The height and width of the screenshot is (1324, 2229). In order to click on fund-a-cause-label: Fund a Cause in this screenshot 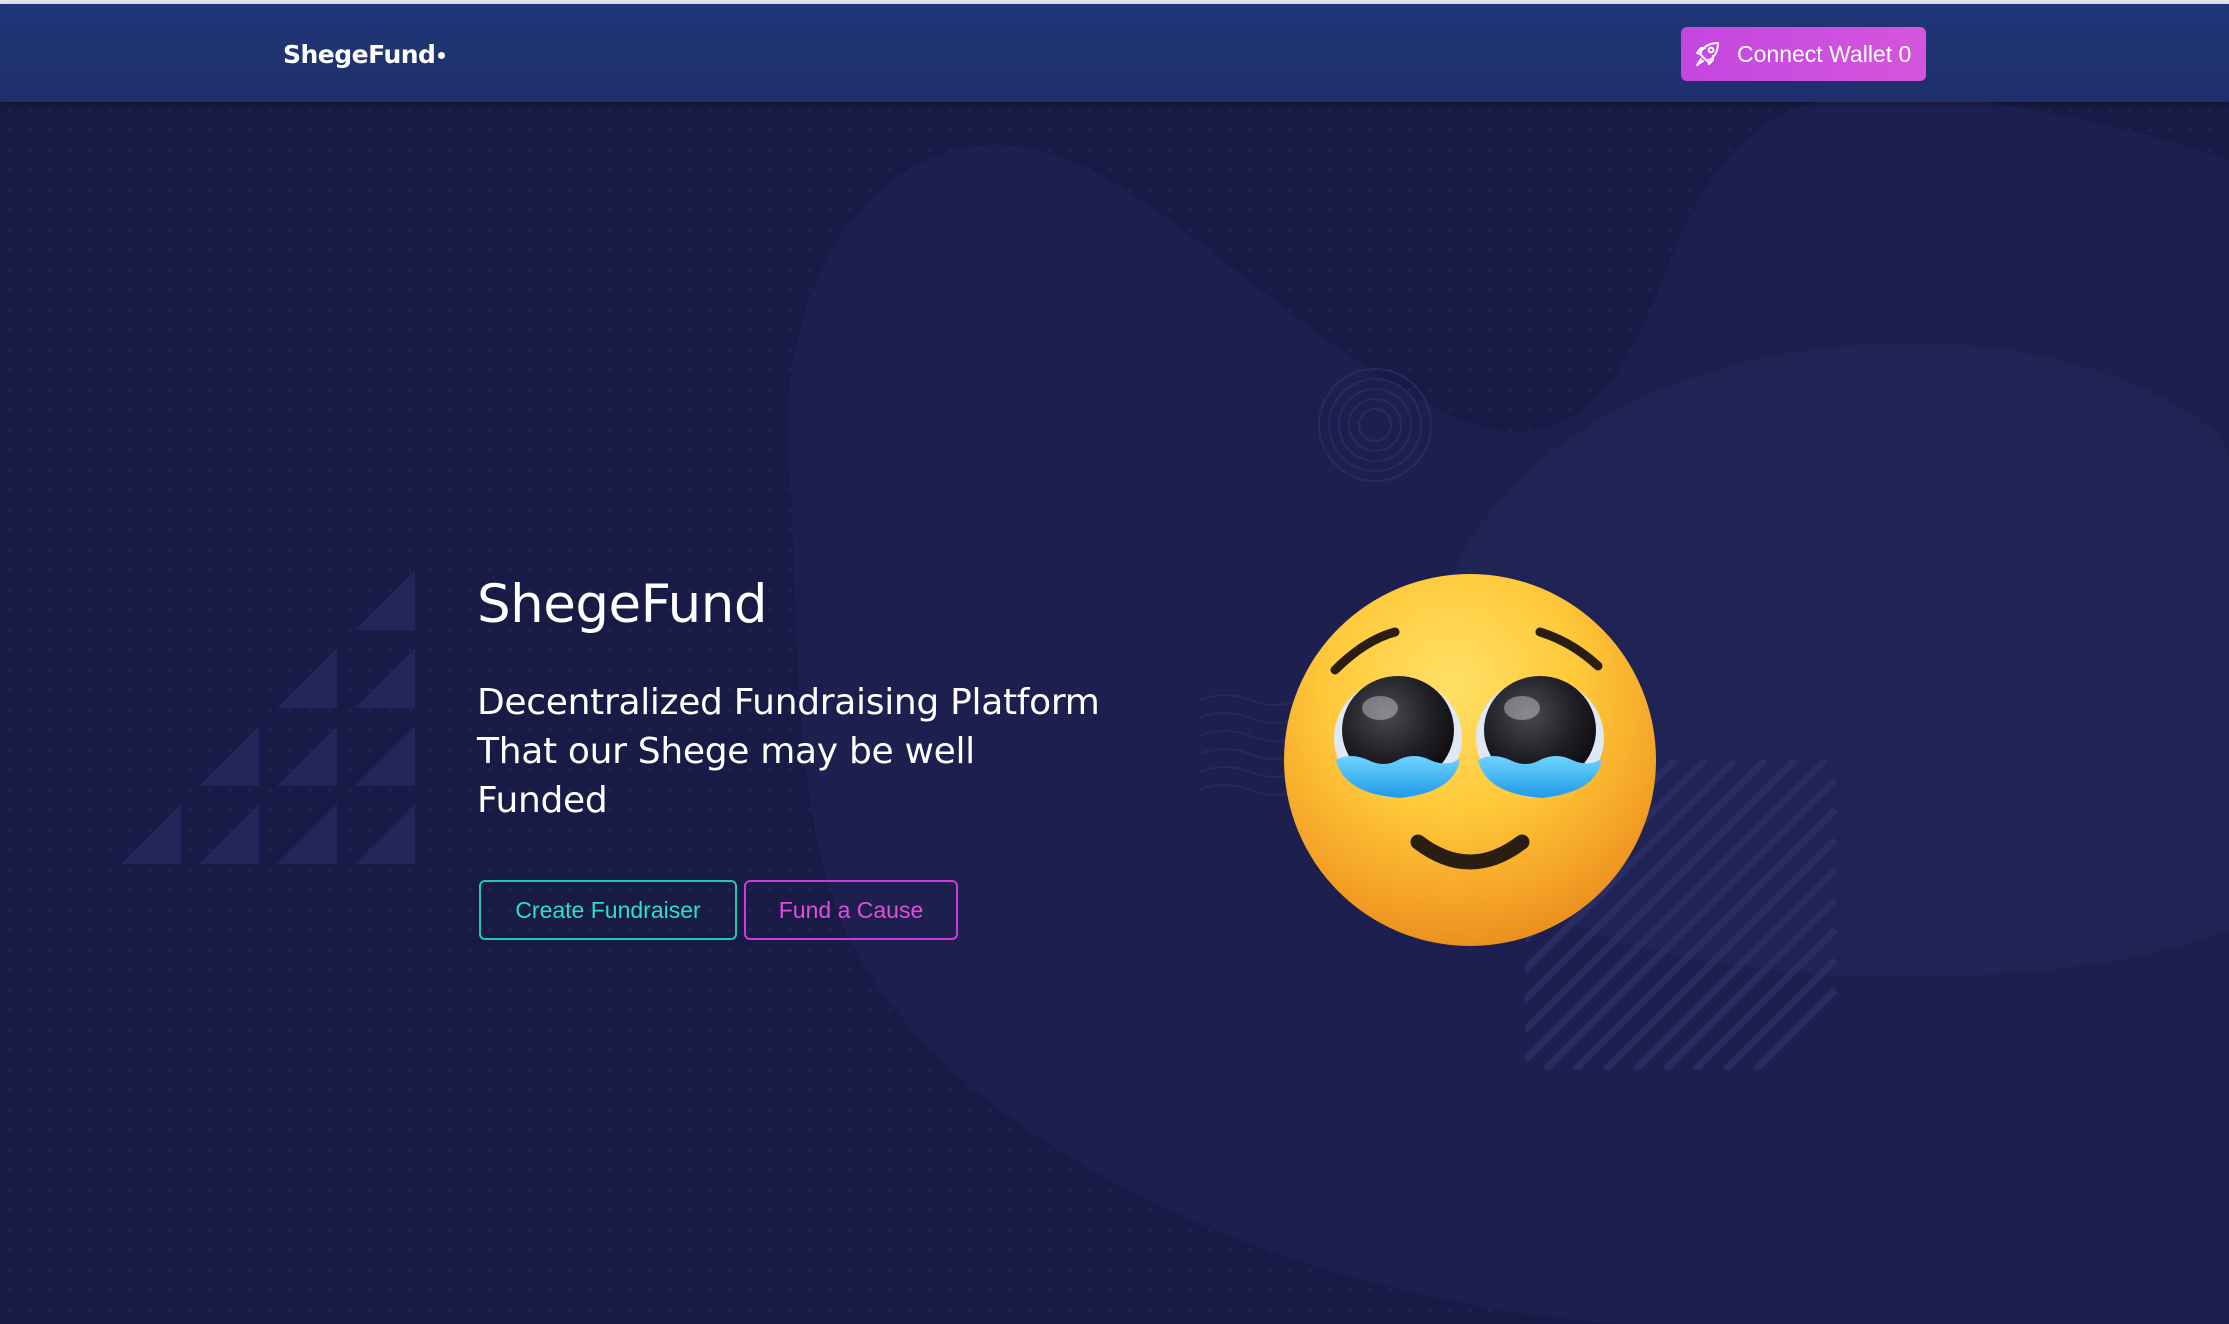, I will do `click(851, 909)`.